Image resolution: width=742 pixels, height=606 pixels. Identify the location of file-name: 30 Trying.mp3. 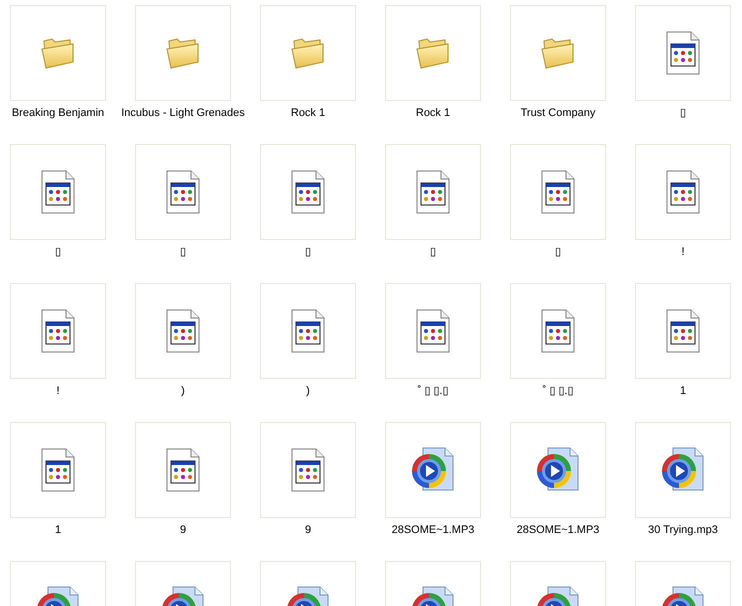
(683, 530).